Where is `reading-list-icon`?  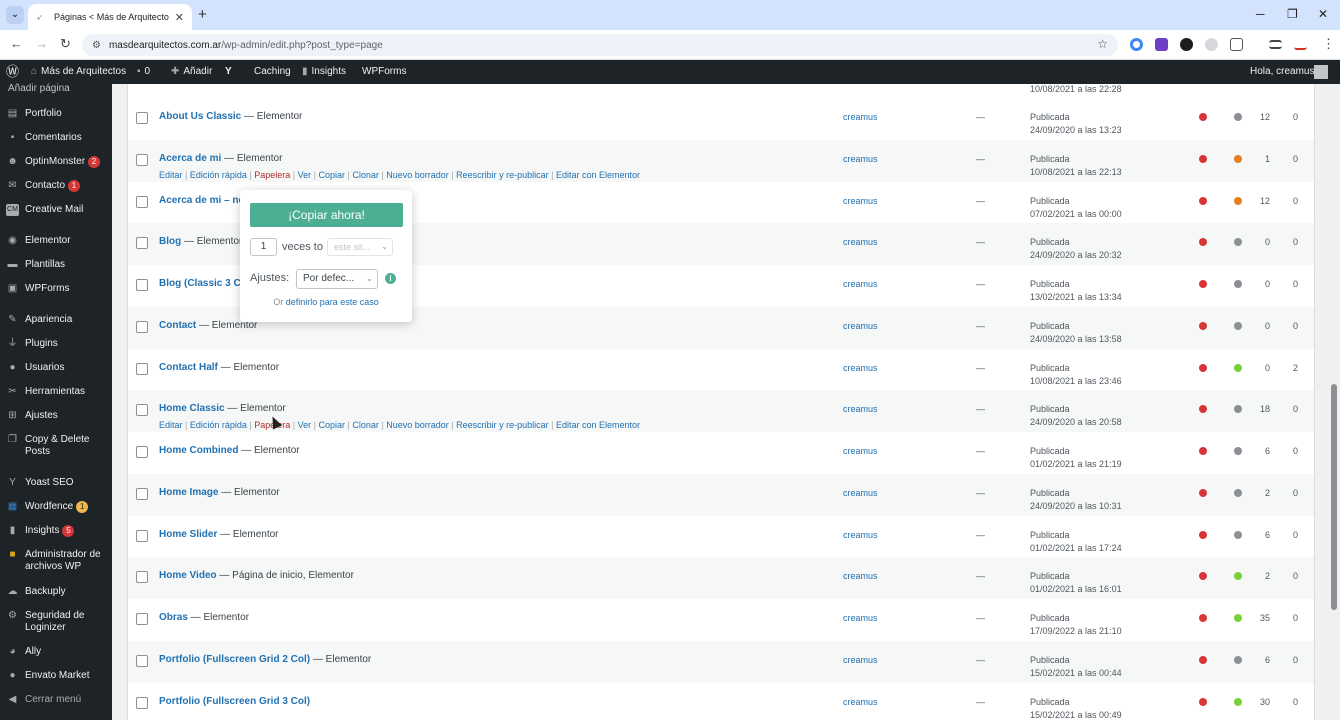
reading-list-icon is located at coordinates (1275, 44).